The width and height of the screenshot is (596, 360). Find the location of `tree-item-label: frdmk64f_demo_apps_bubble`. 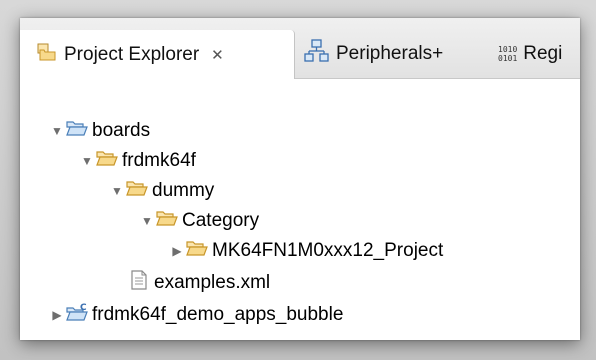

tree-item-label: frdmk64f_demo_apps_bubble is located at coordinates (218, 314).